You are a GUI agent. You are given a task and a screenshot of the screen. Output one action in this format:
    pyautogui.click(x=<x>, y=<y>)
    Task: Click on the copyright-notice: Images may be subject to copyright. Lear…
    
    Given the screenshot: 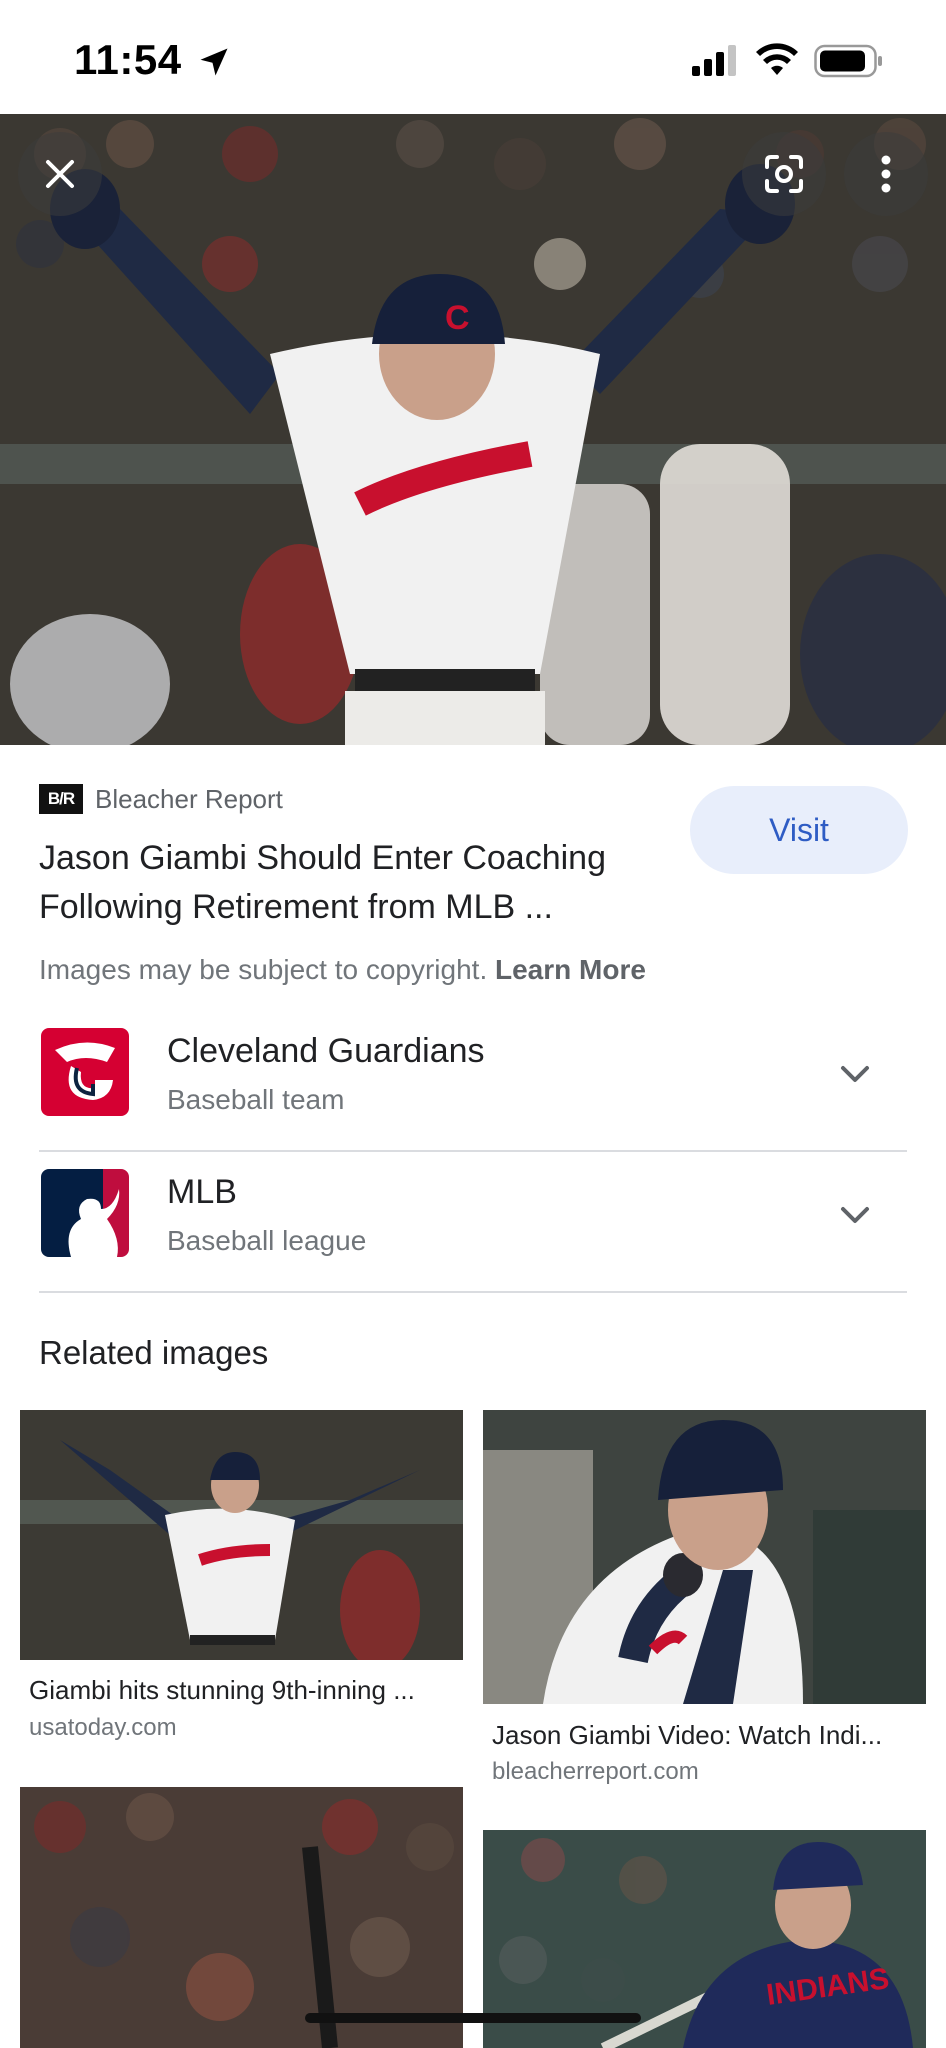 What is the action you would take?
    pyautogui.click(x=342, y=970)
    